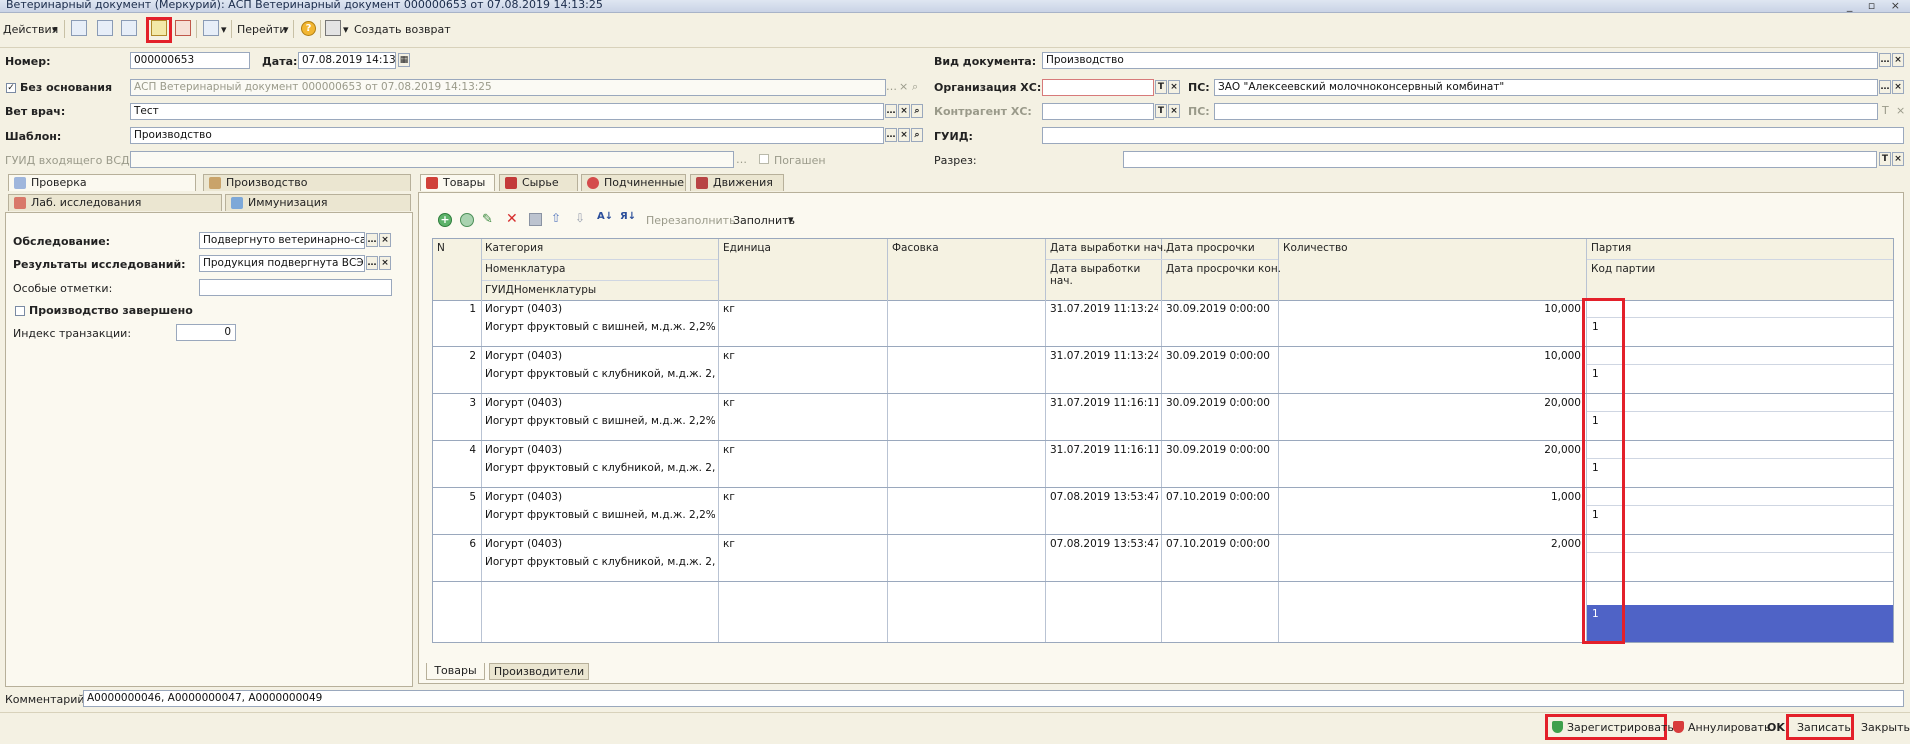  I want to click on section-type-button: T, so click(1885, 159).